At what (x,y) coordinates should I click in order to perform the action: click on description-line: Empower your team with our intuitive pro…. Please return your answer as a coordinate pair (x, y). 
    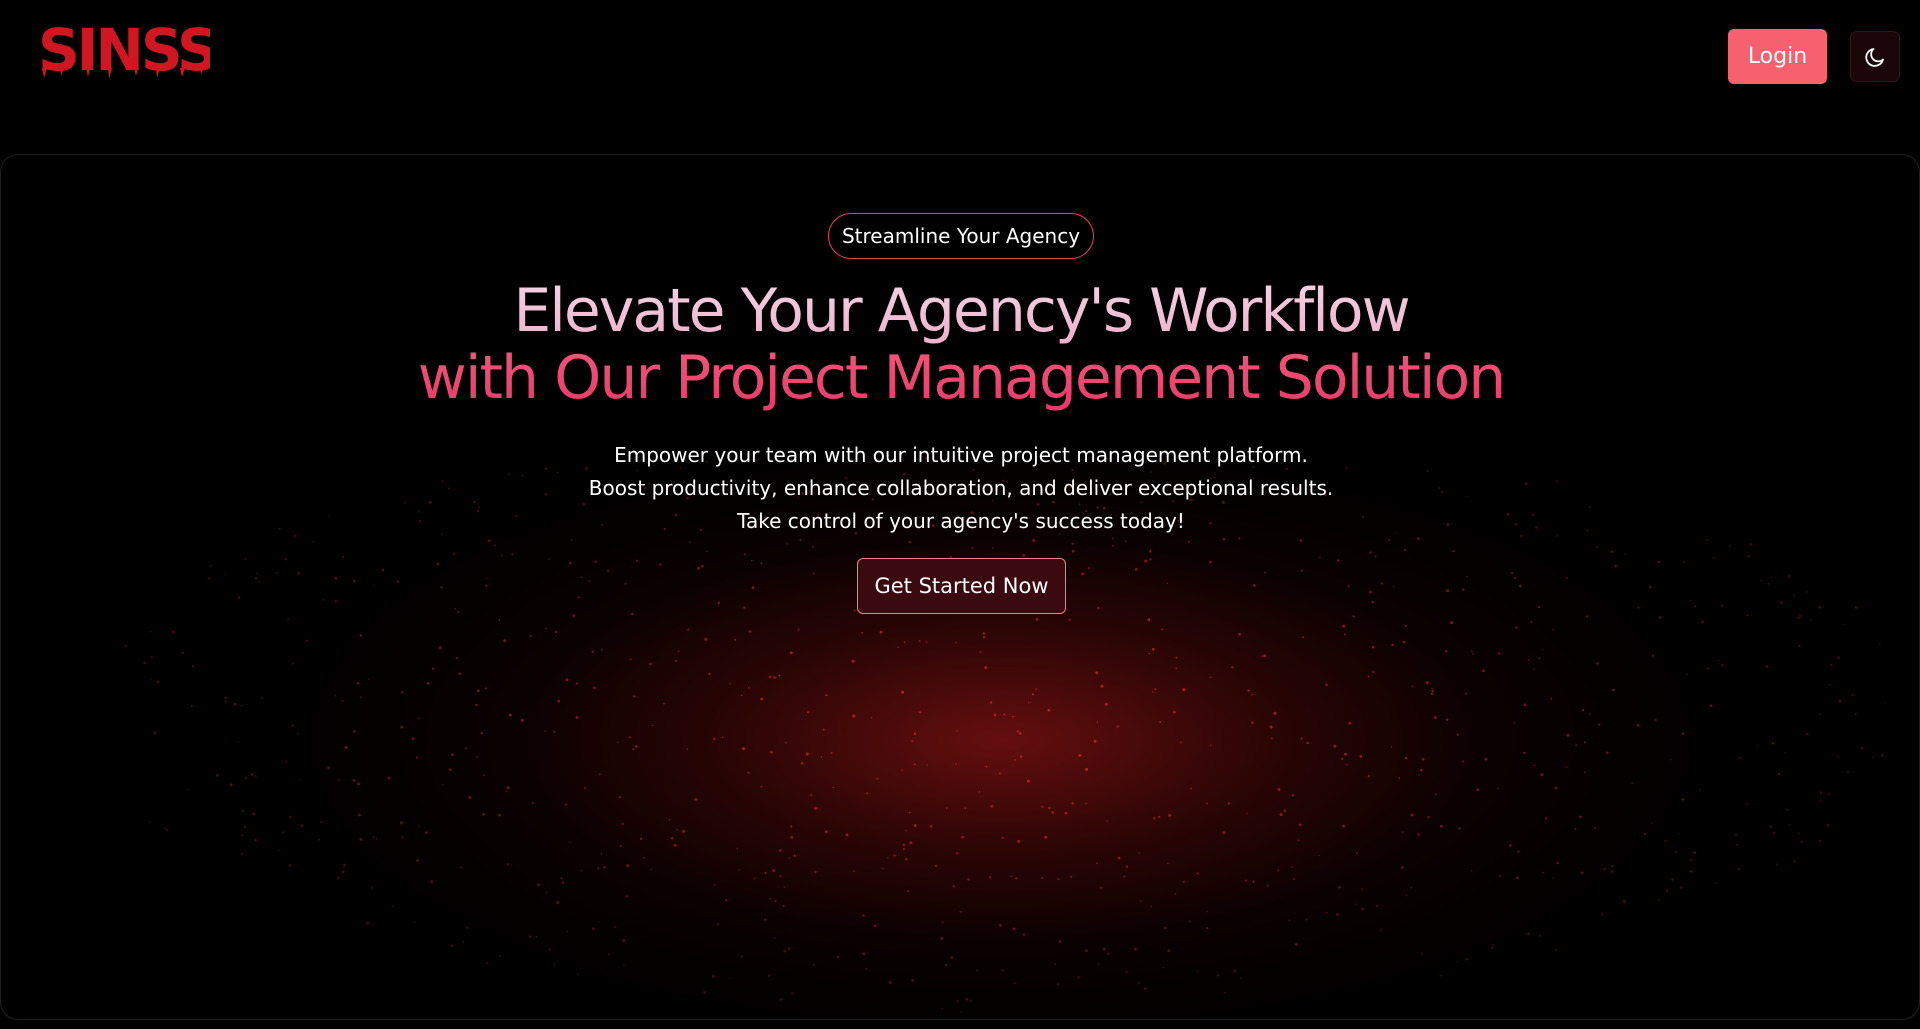
    Looking at the image, I should click on (961, 455).